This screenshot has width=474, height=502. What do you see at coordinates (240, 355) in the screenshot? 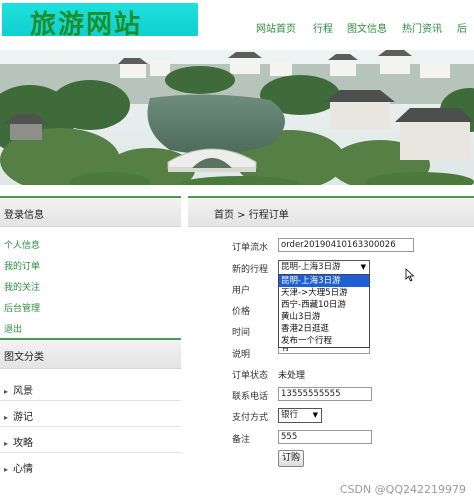
I see `desc-label: 说明` at bounding box center [240, 355].